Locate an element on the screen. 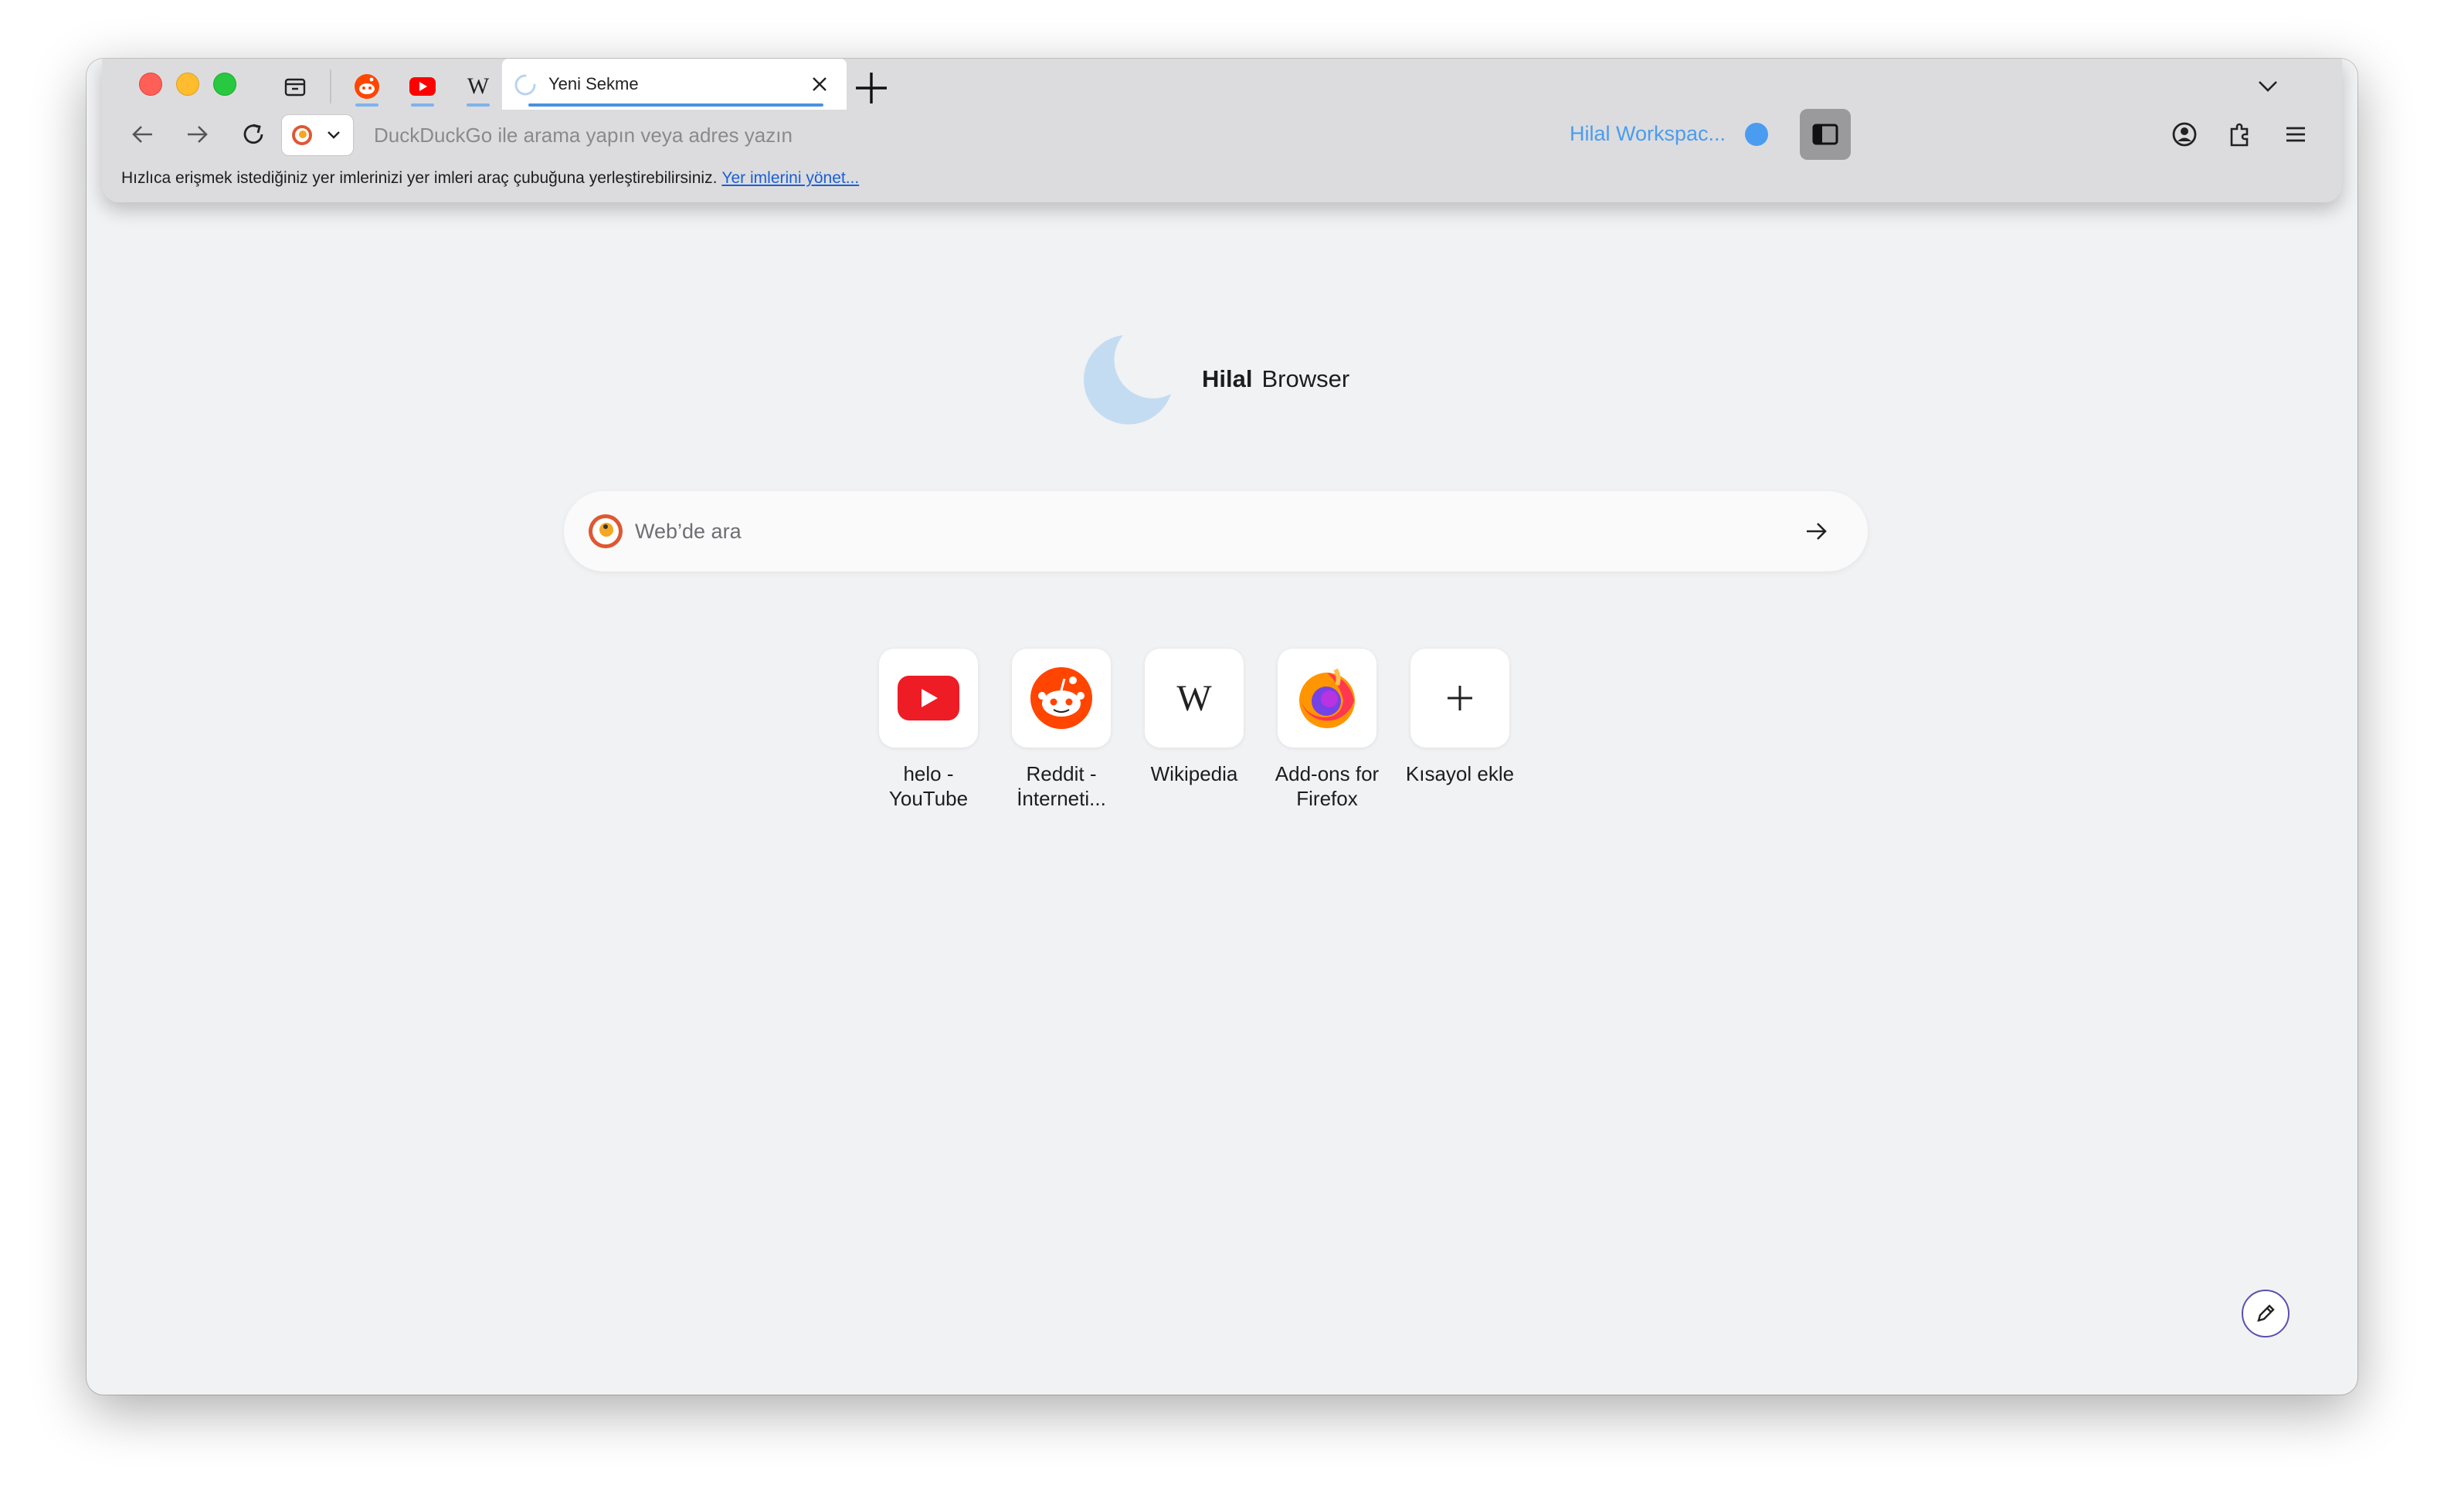 The image size is (2444, 1512). sidebar-toggle-button is located at coordinates (1825, 134).